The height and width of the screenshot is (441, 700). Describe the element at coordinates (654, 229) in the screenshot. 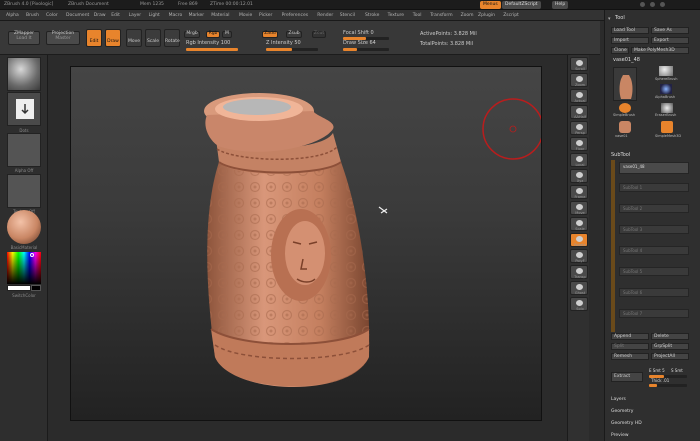

I see `subtool-slot: SubTool 3` at that location.